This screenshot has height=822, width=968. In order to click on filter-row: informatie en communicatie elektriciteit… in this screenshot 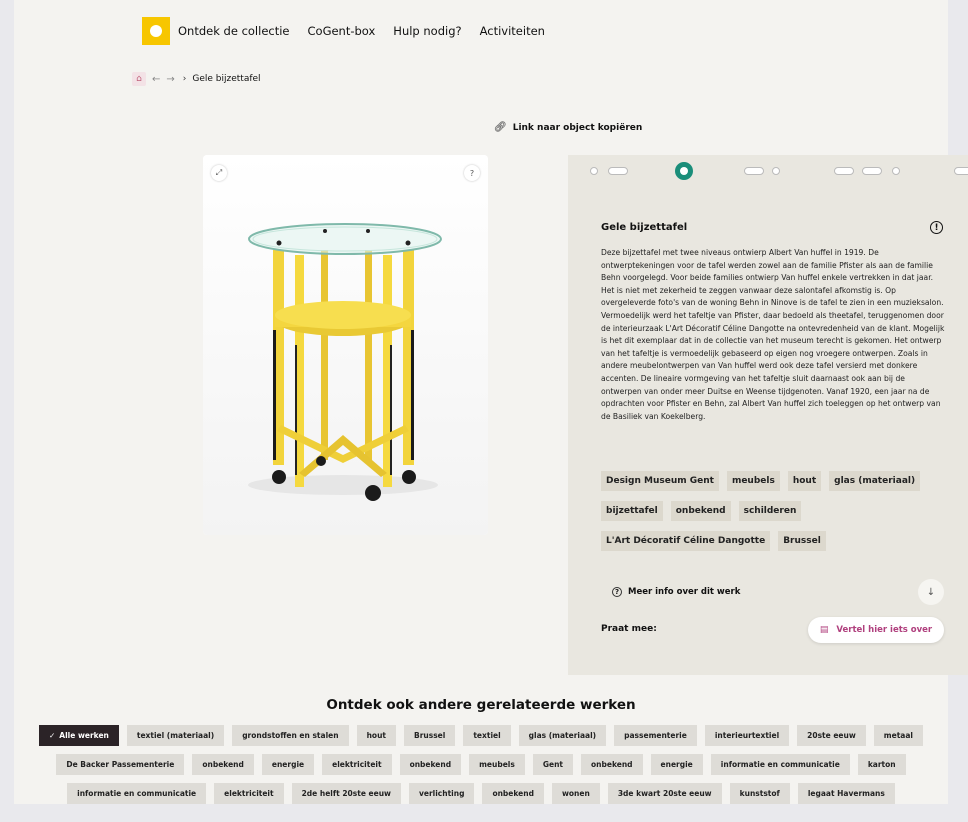, I will do `click(481, 793)`.